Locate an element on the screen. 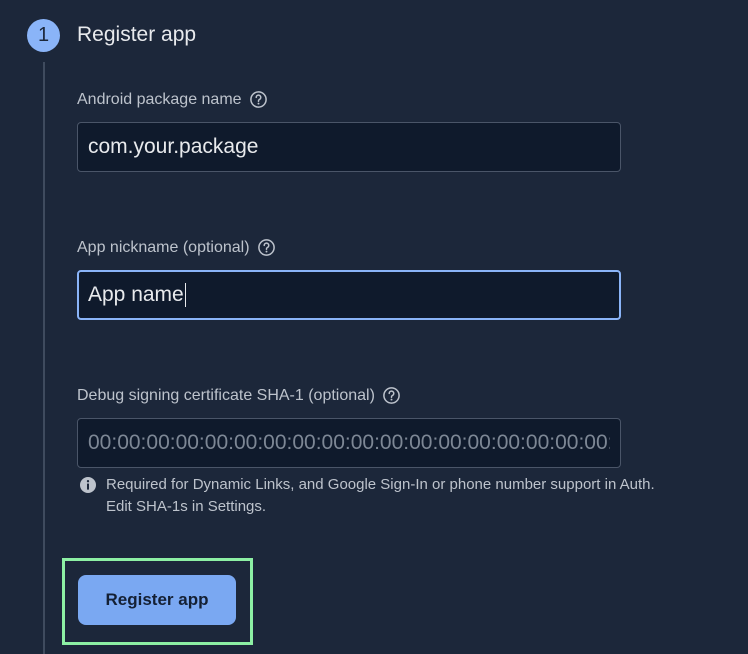 The width and height of the screenshot is (748, 654). register-app-button: Register app is located at coordinates (157, 600).